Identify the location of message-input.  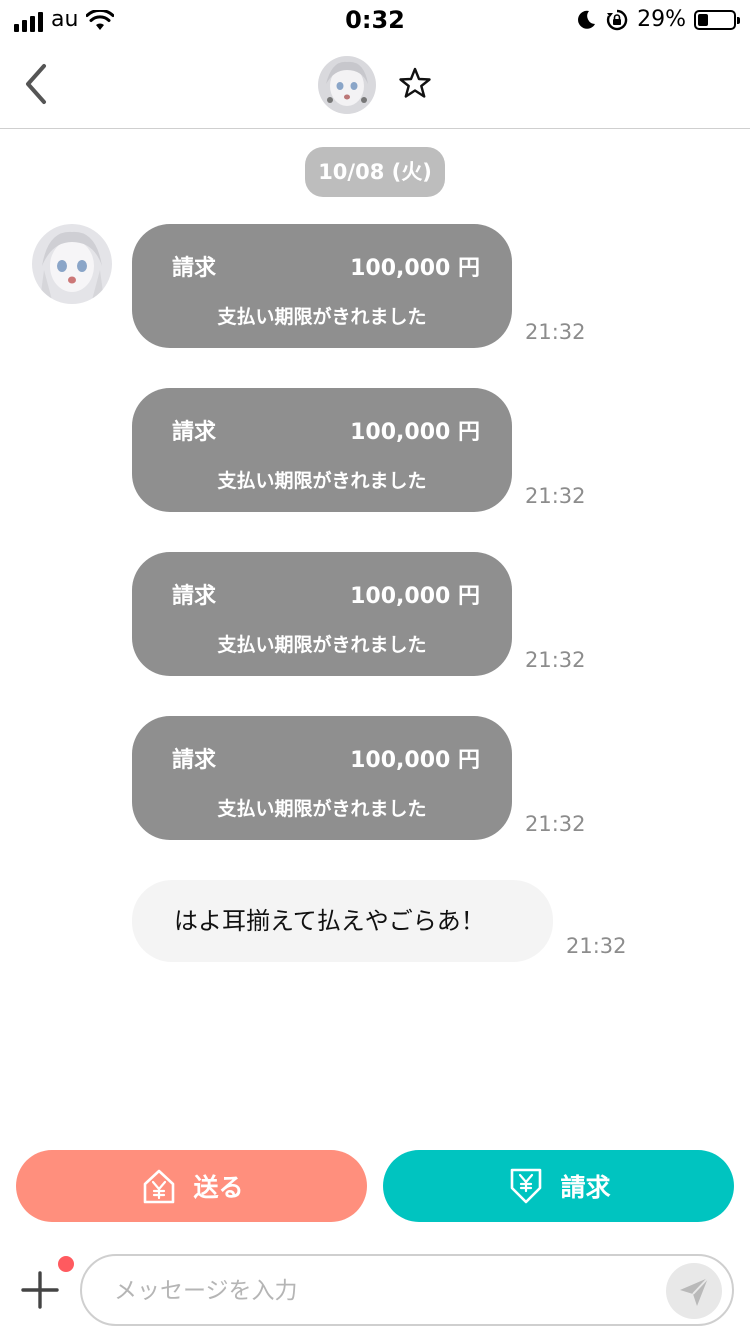
(384, 1291).